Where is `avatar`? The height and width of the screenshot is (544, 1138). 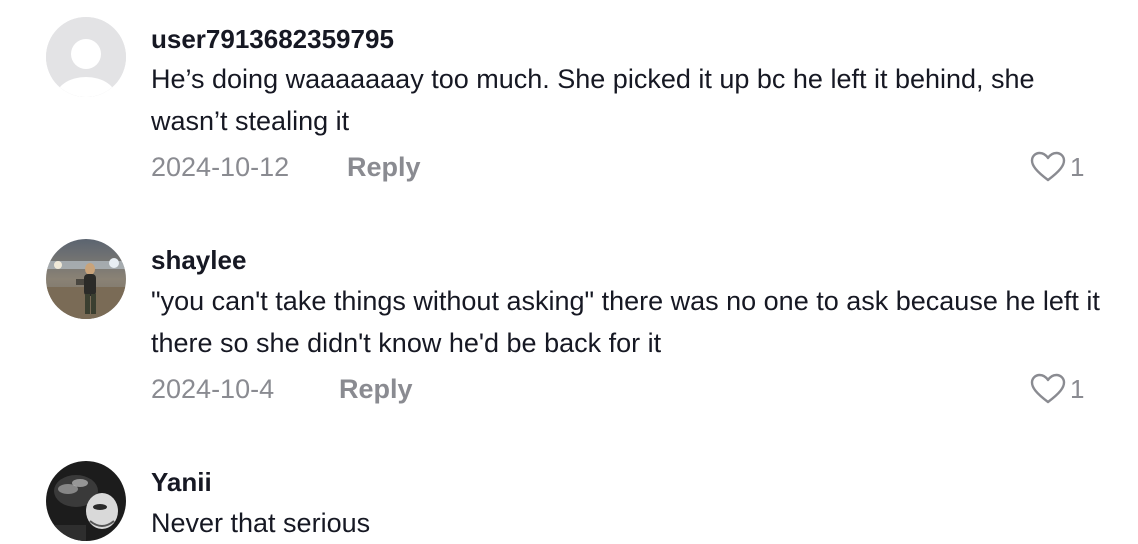 avatar is located at coordinates (86, 501).